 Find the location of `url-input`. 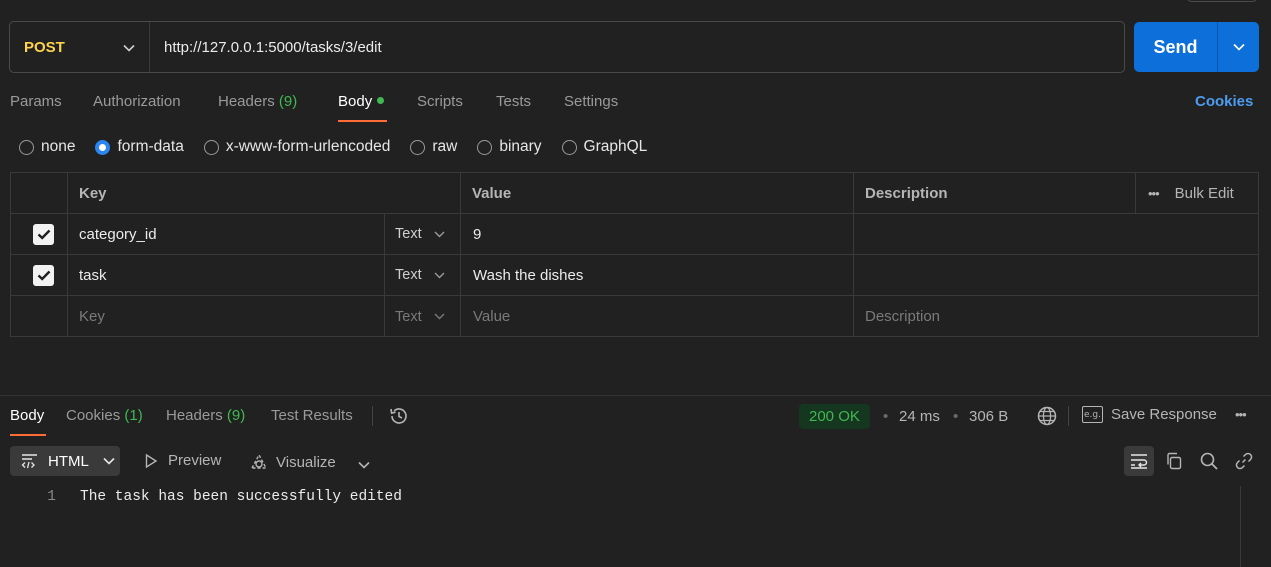

url-input is located at coordinates (637, 47).